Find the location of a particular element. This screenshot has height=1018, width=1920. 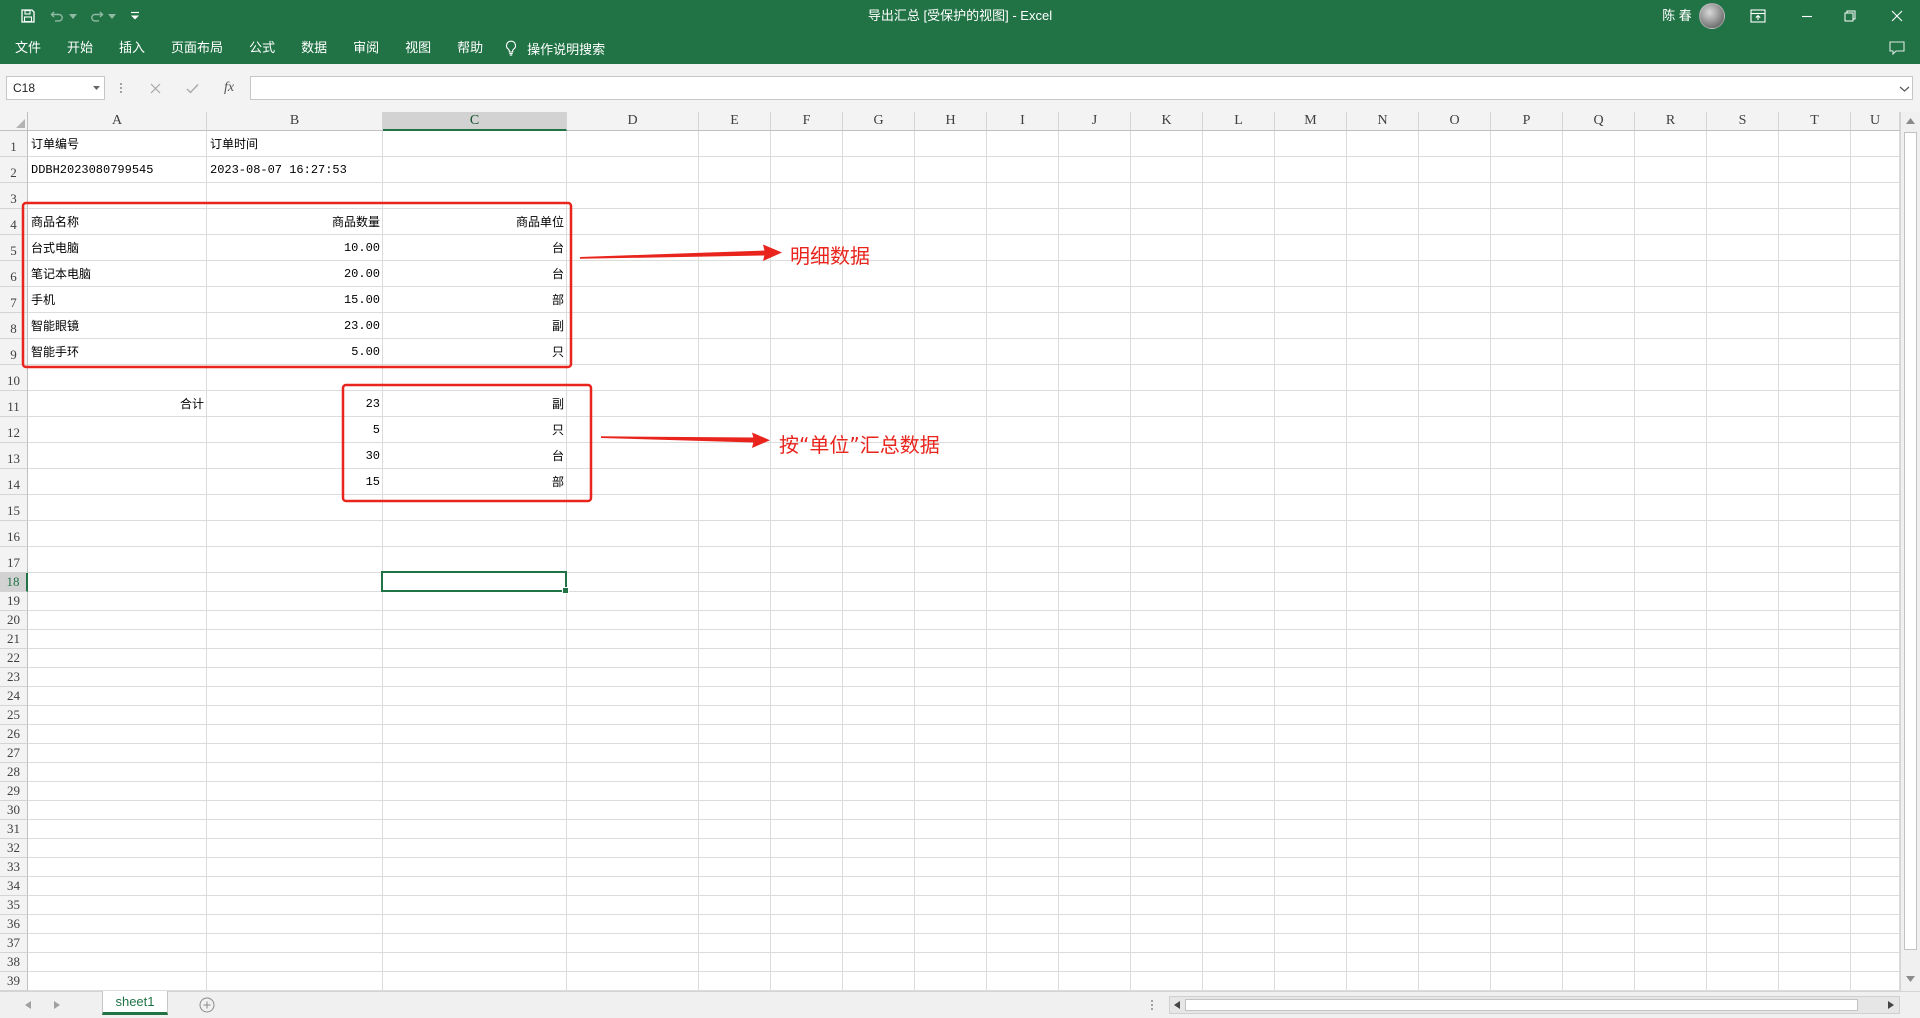

cell-j10 is located at coordinates (1095, 378).